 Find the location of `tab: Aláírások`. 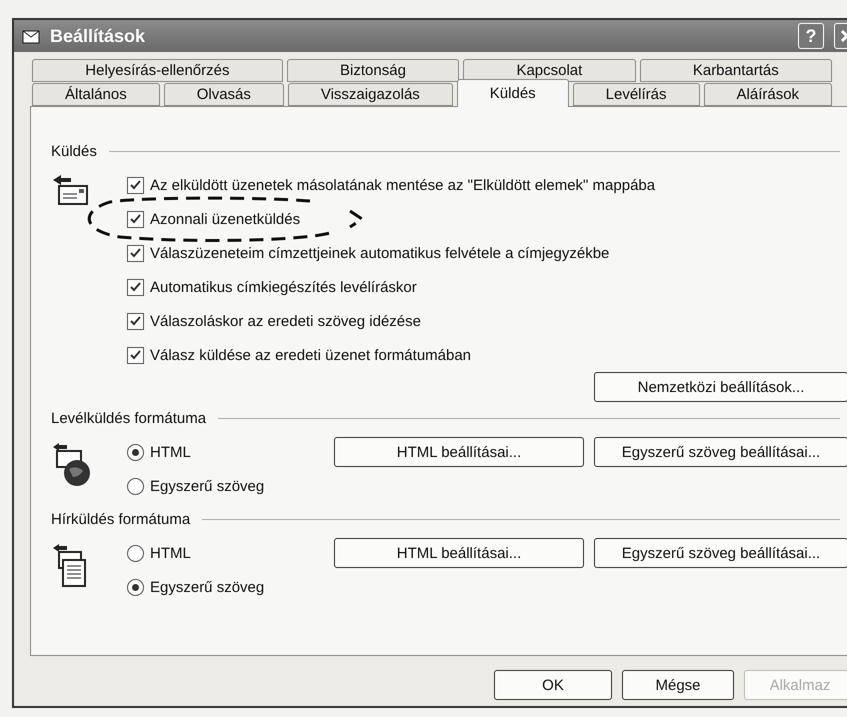

tab: Aláírások is located at coordinates (768, 94).